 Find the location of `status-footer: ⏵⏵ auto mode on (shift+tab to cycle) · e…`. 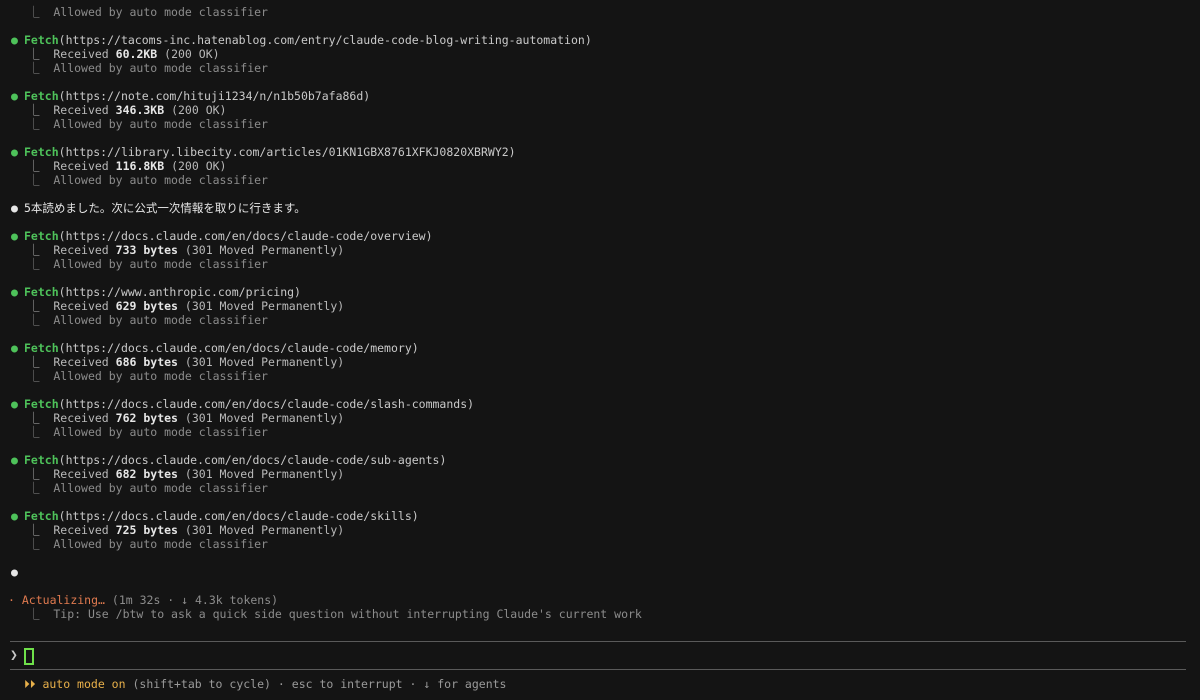

status-footer: ⏵⏵ auto mode on (shift+tab to cycle) · e… is located at coordinates (265, 684).